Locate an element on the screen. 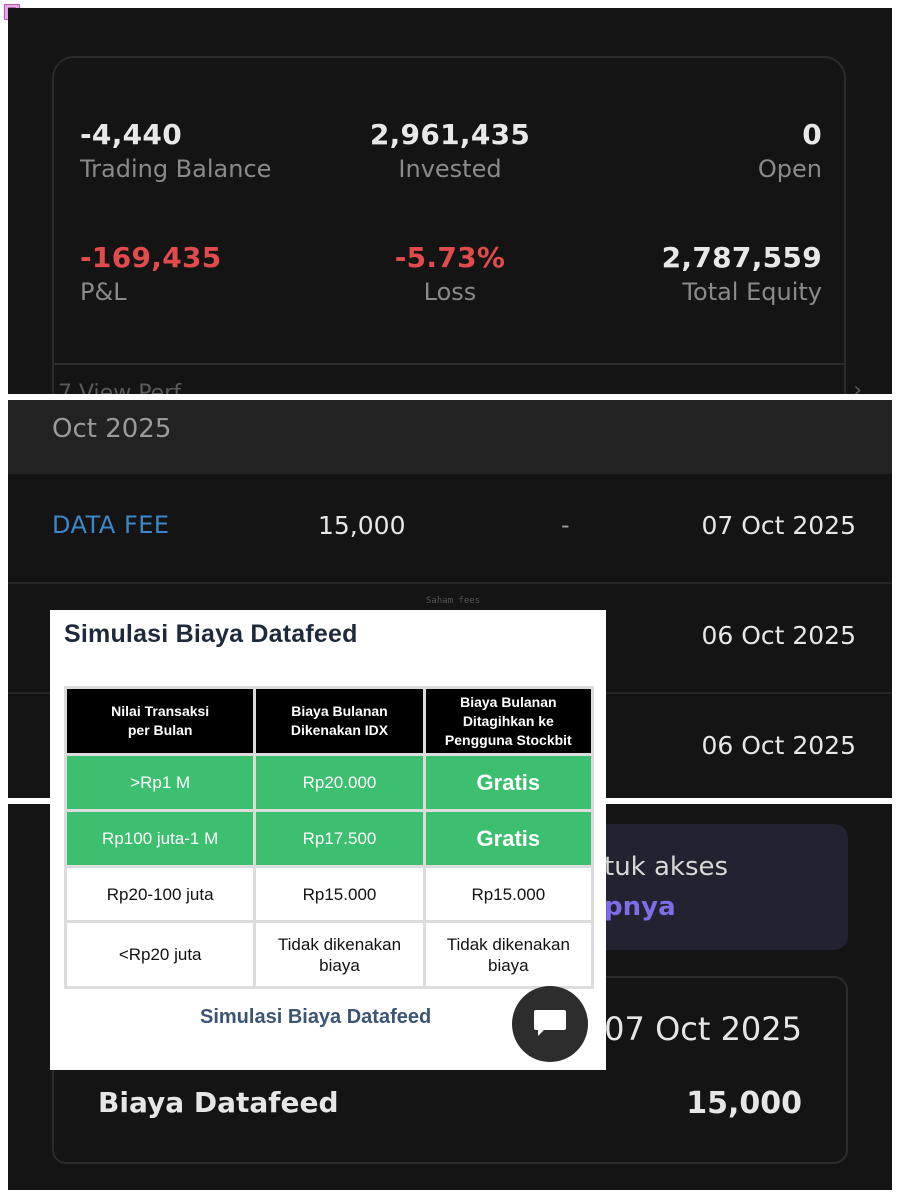 The height and width of the screenshot is (1200, 900). header-idx-fee: Biaya Bulanan Dikenakan IDX is located at coordinates (339, 721).